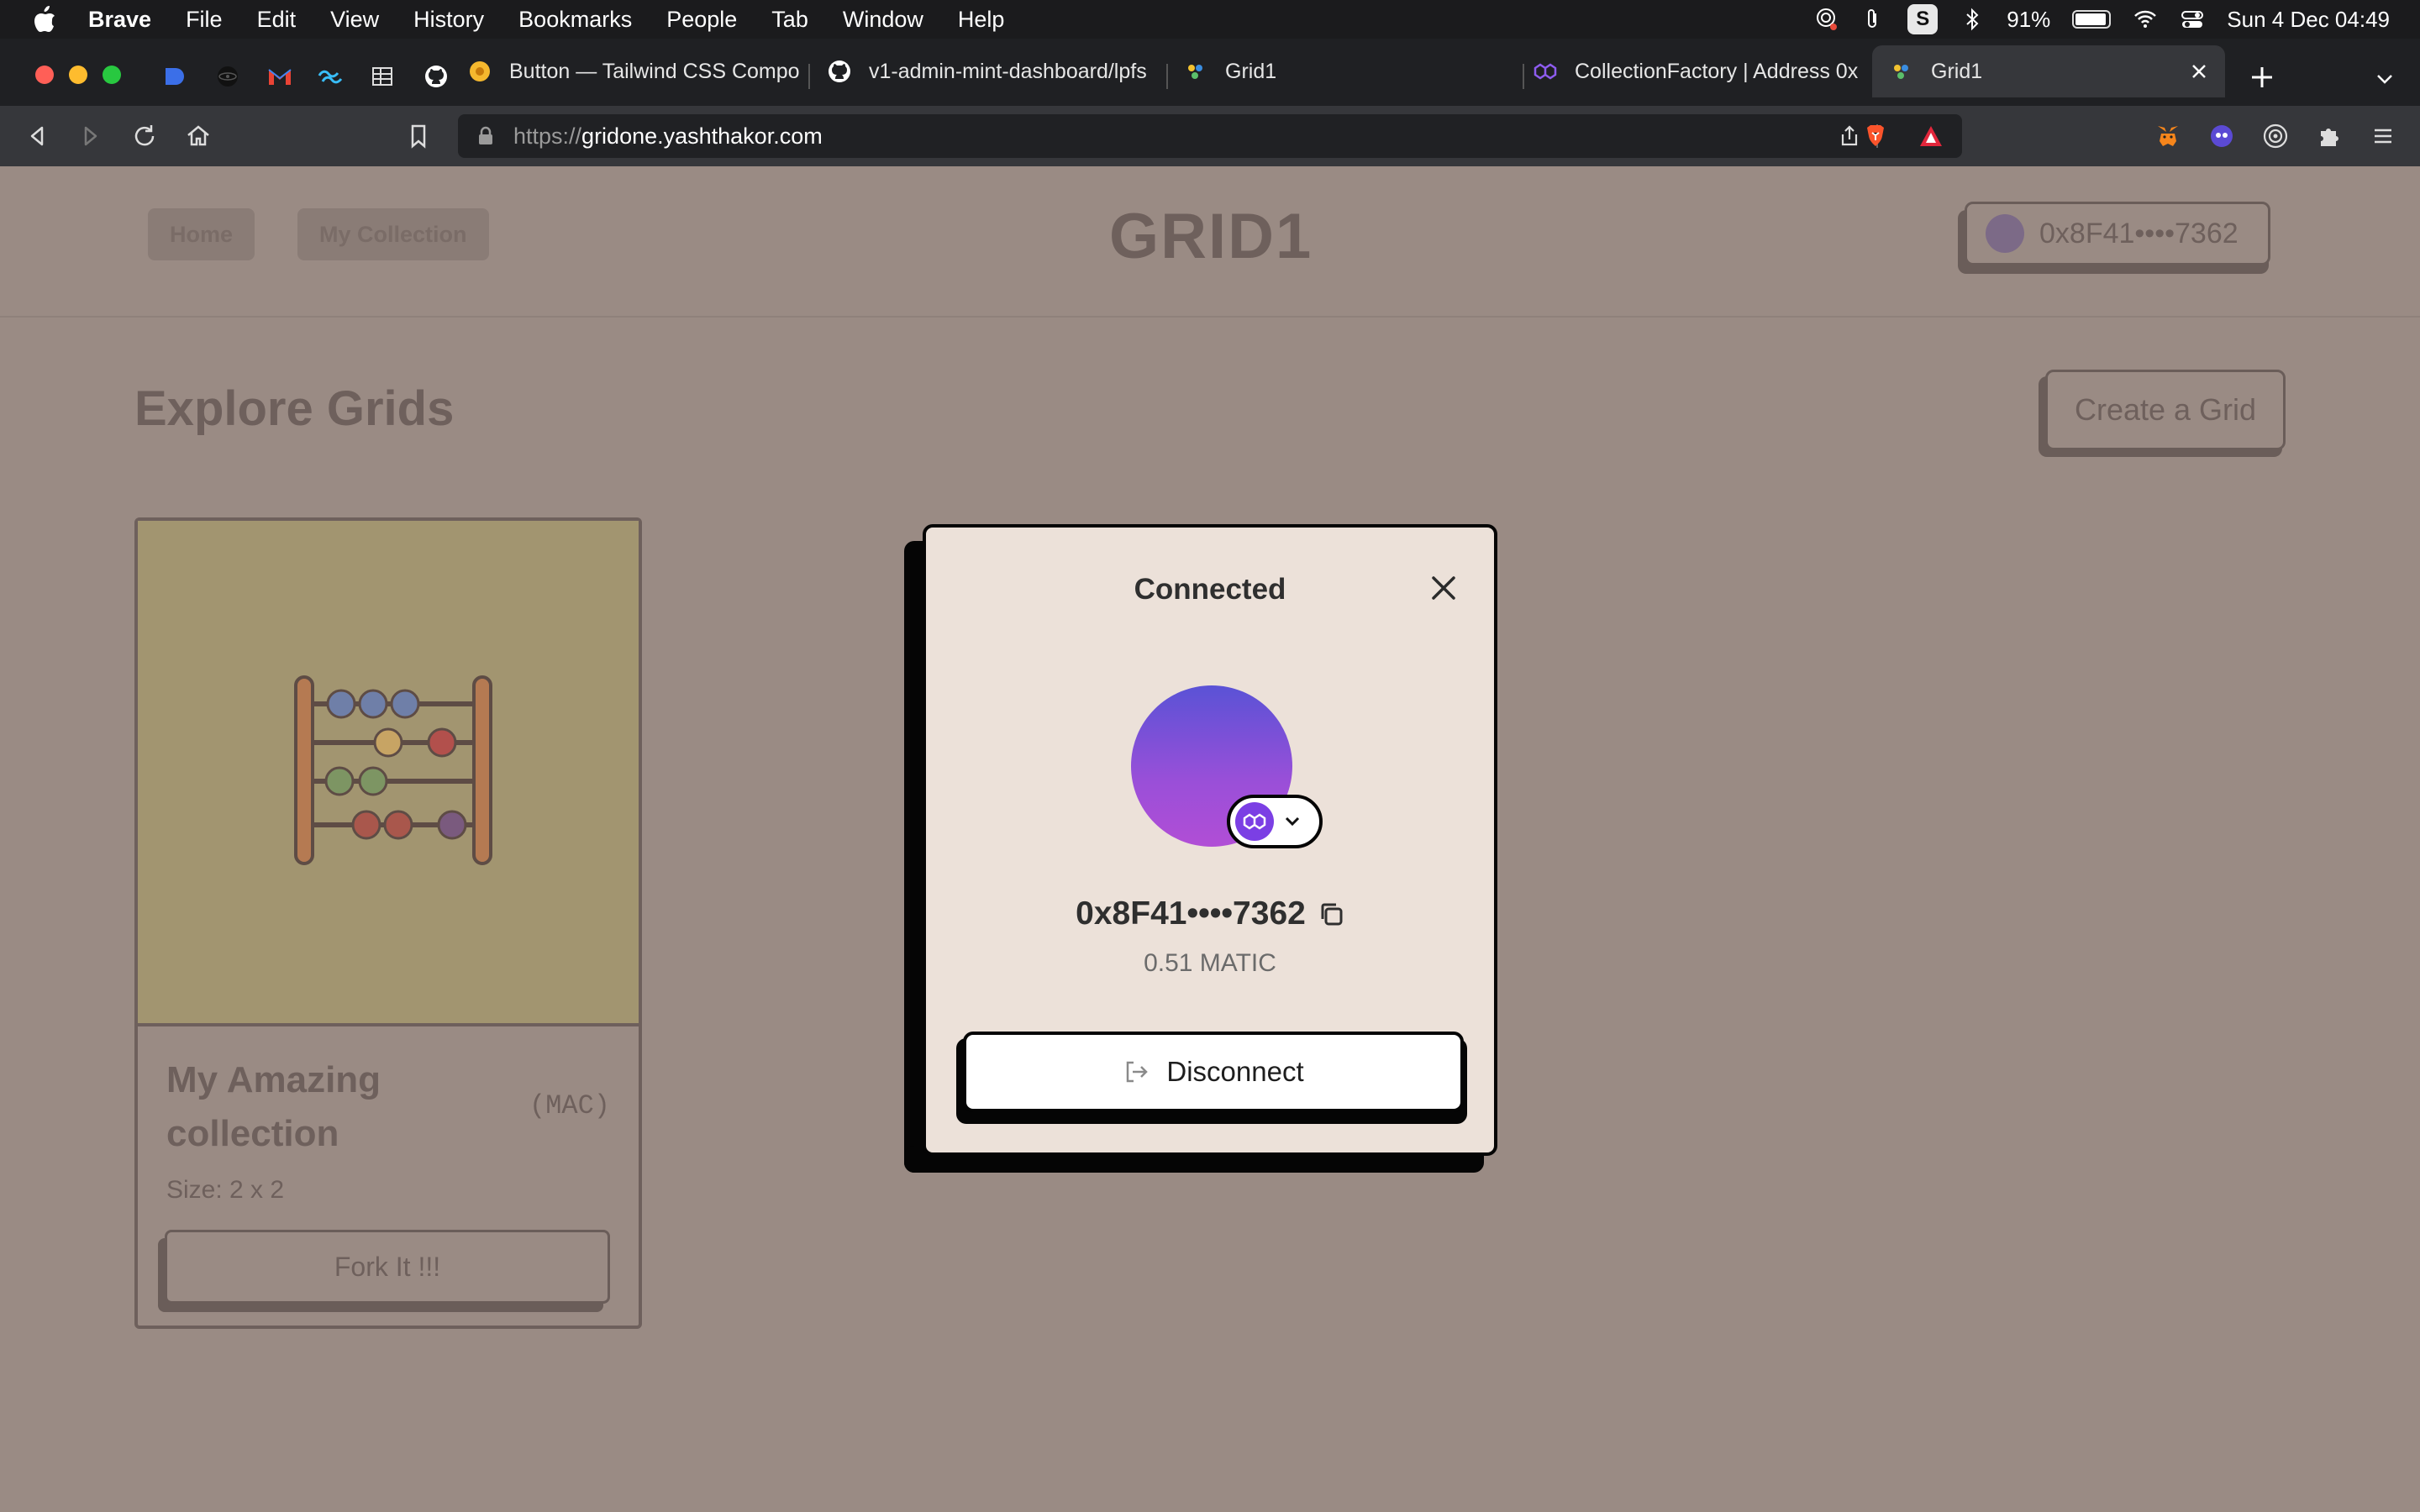 The width and height of the screenshot is (2420, 1512). I want to click on paperclip-icon, so click(1873, 19).